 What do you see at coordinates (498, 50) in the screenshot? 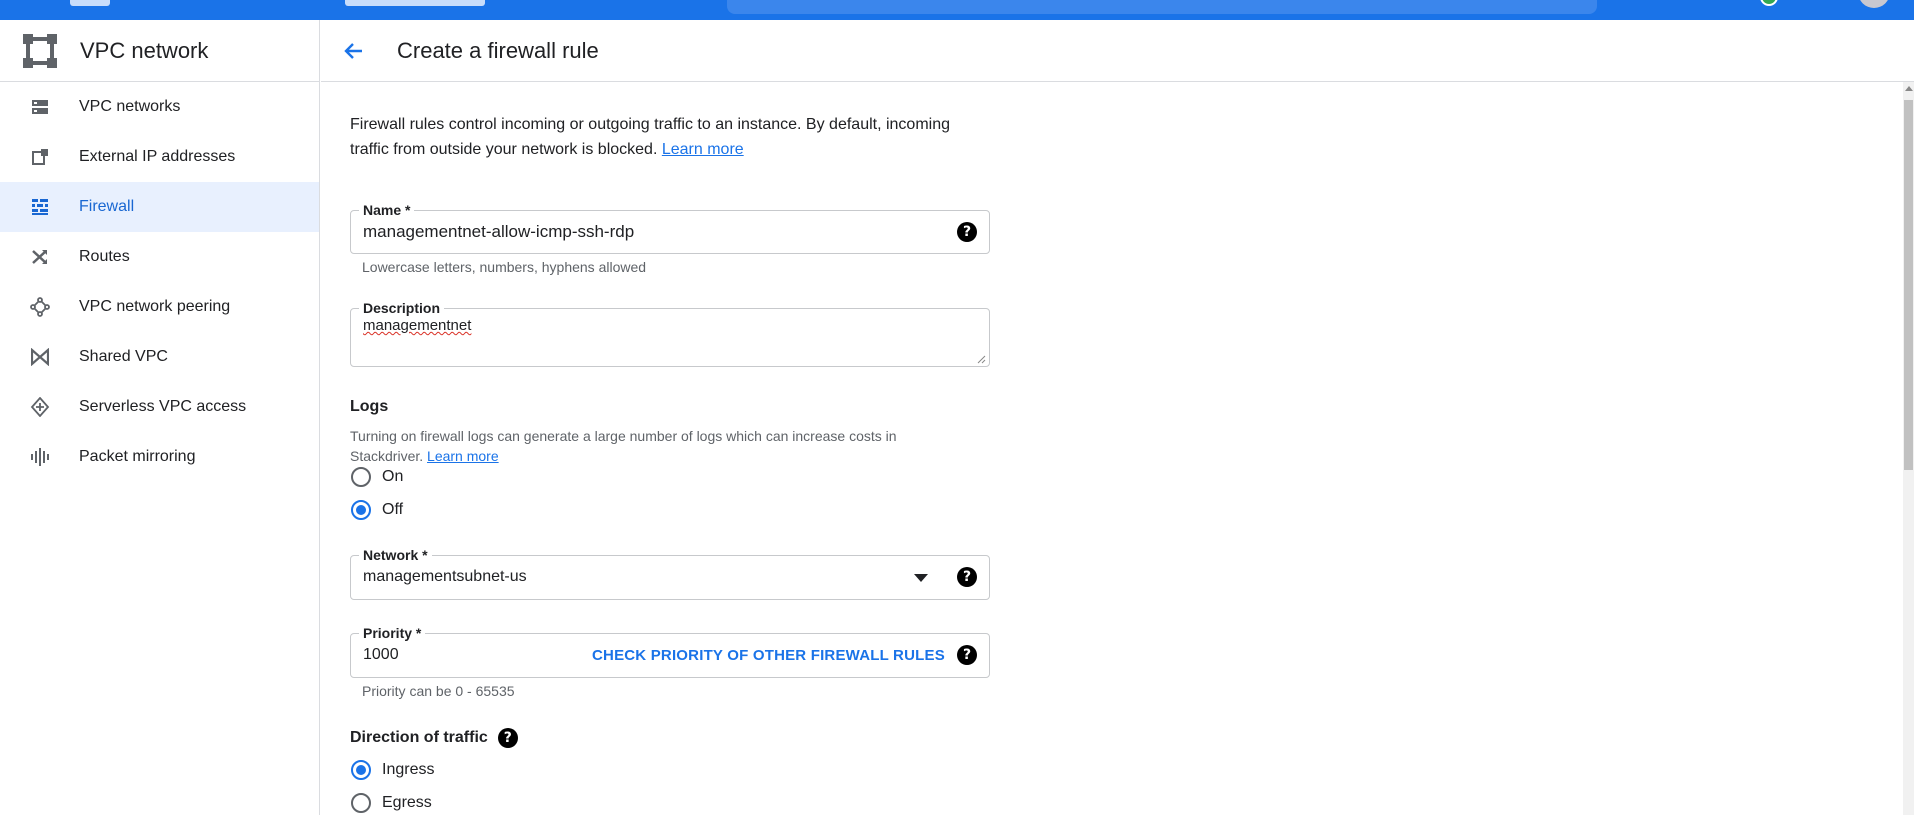
I see `page-title: Create a firewall rule` at bounding box center [498, 50].